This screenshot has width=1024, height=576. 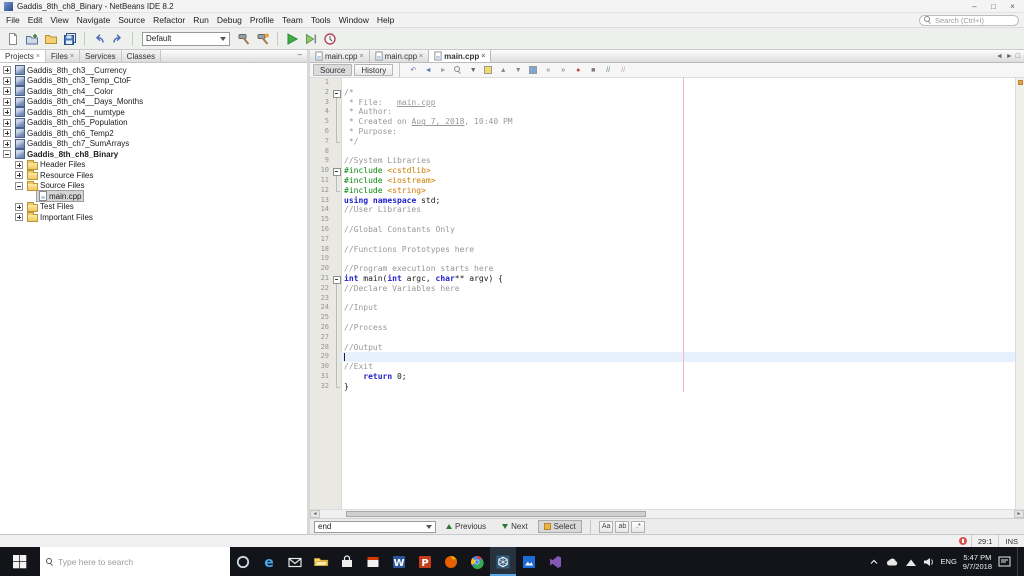 What do you see at coordinates (555, 561) in the screenshot?
I see `taskbar-visual-studio` at bounding box center [555, 561].